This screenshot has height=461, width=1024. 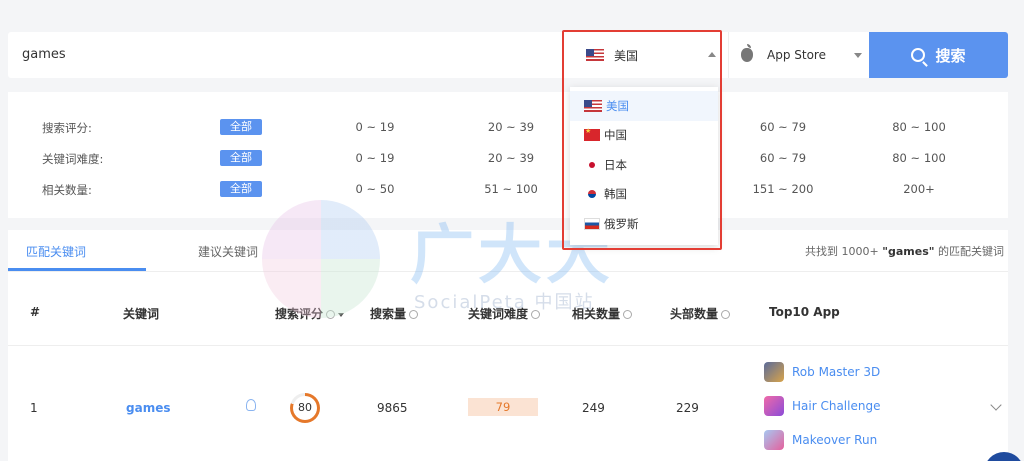 I want to click on column-header-difficulty: 关键词难度, so click(x=504, y=313).